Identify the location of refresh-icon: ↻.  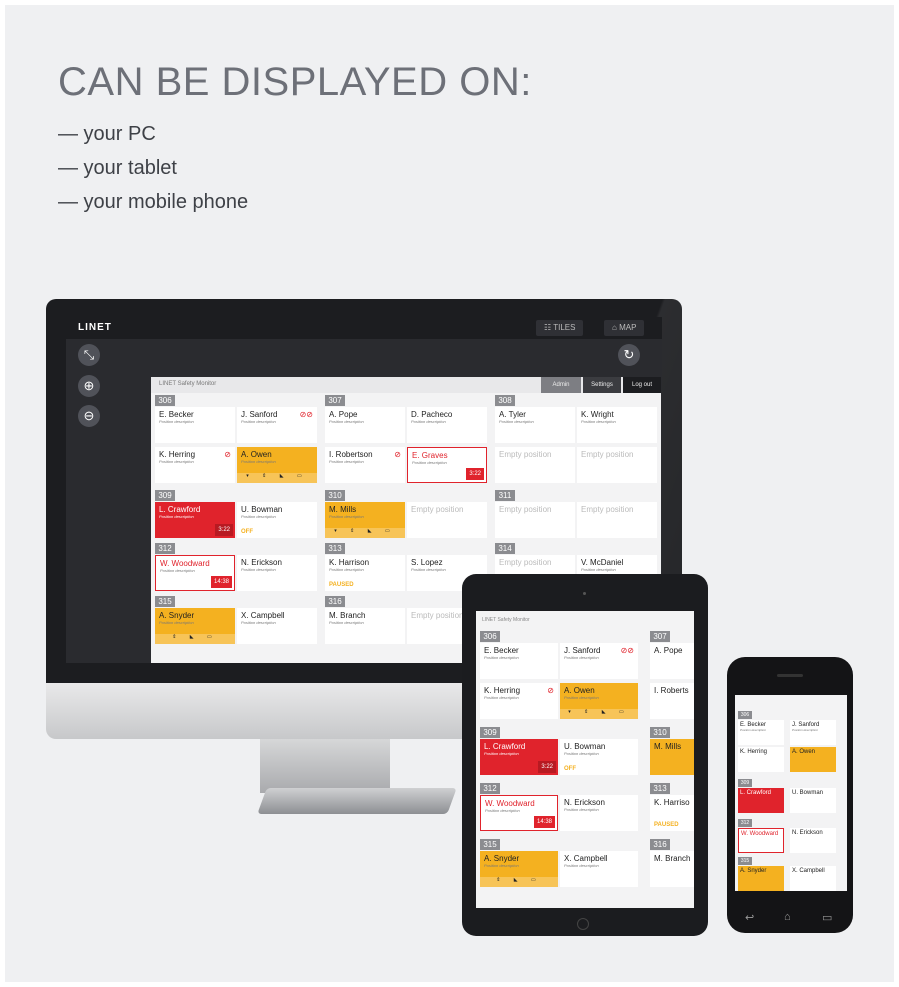
(629, 355).